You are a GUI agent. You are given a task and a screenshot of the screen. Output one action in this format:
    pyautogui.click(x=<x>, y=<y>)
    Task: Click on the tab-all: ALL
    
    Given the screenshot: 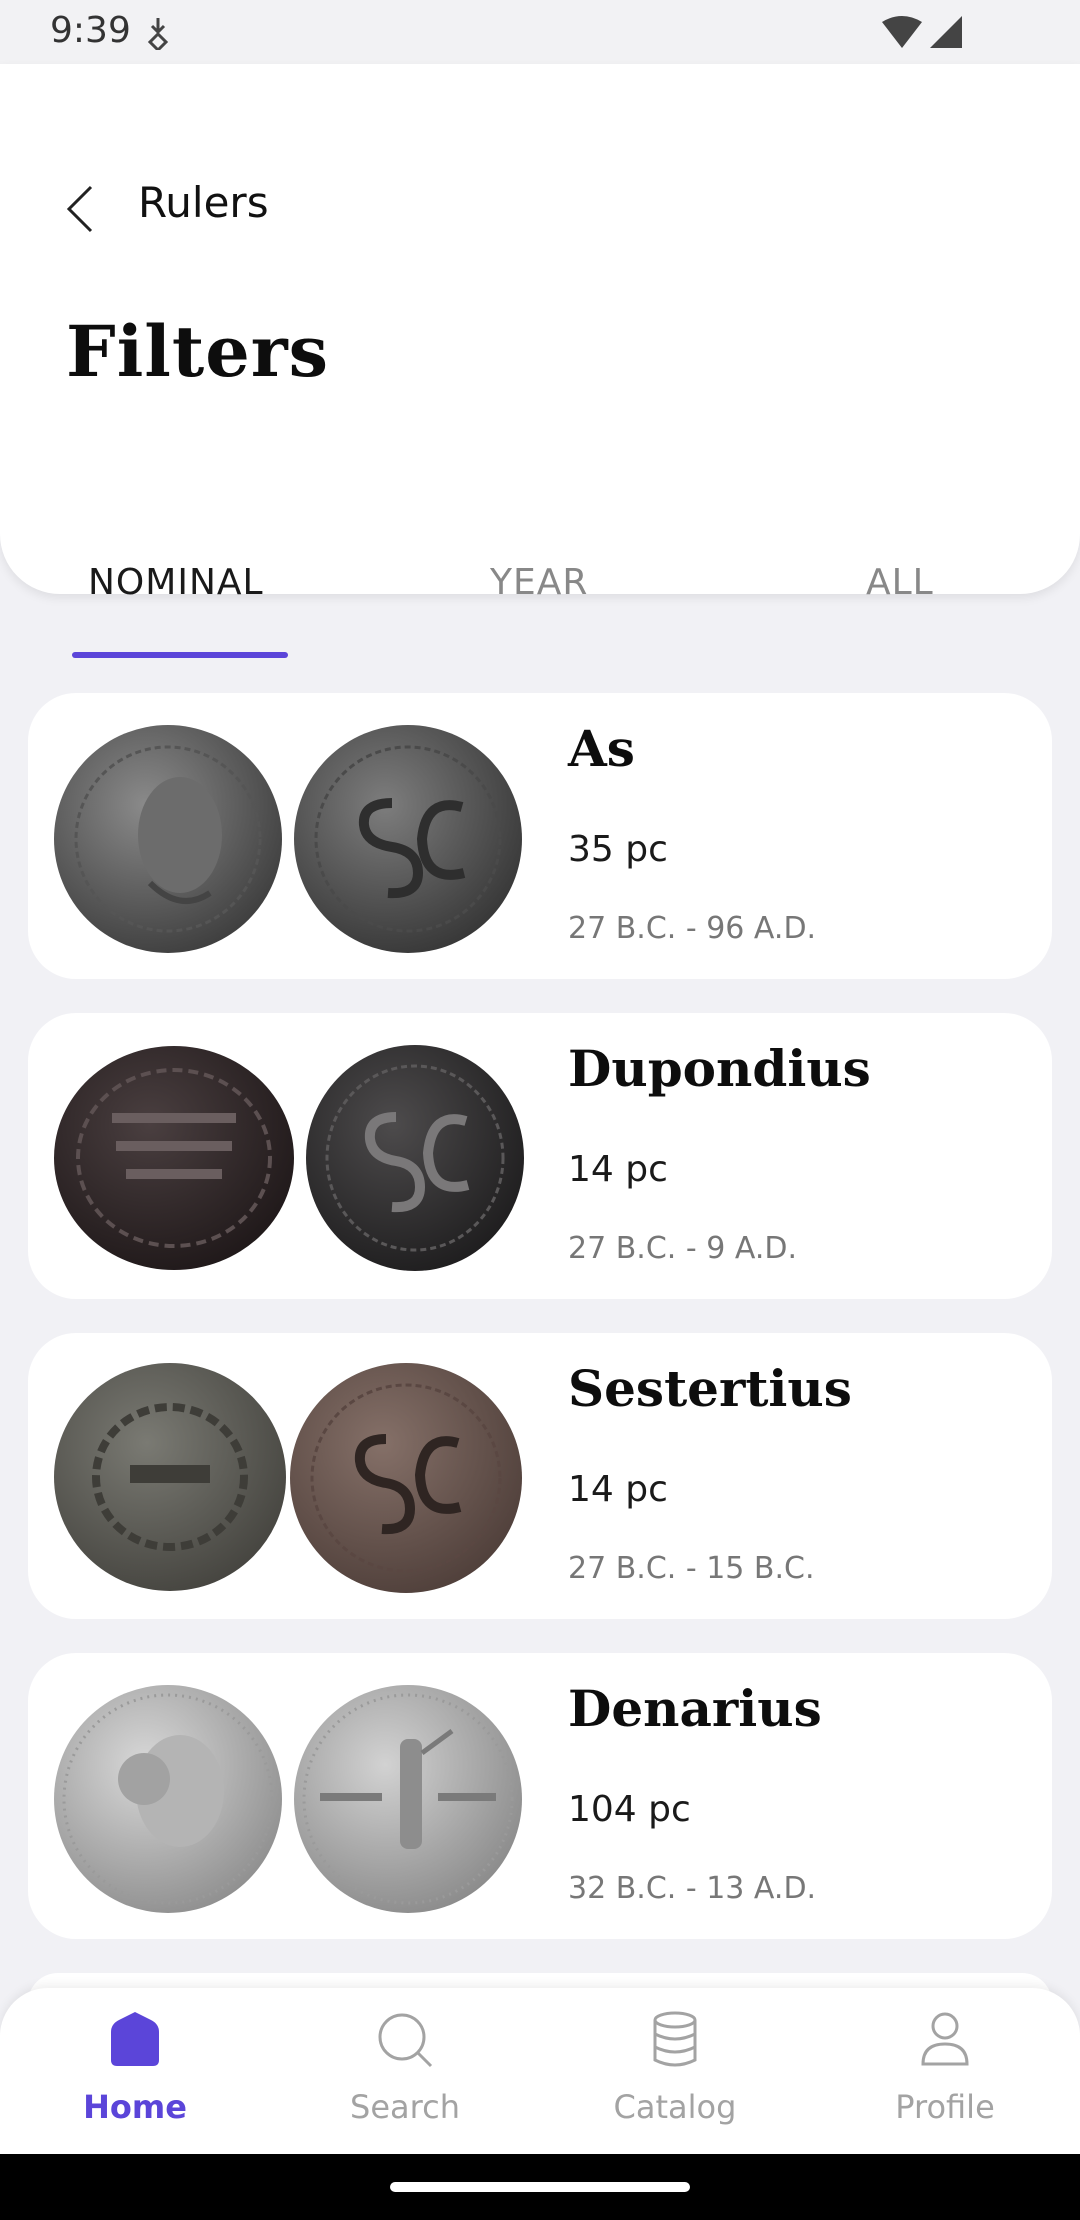 What is the action you would take?
    pyautogui.click(x=900, y=582)
    